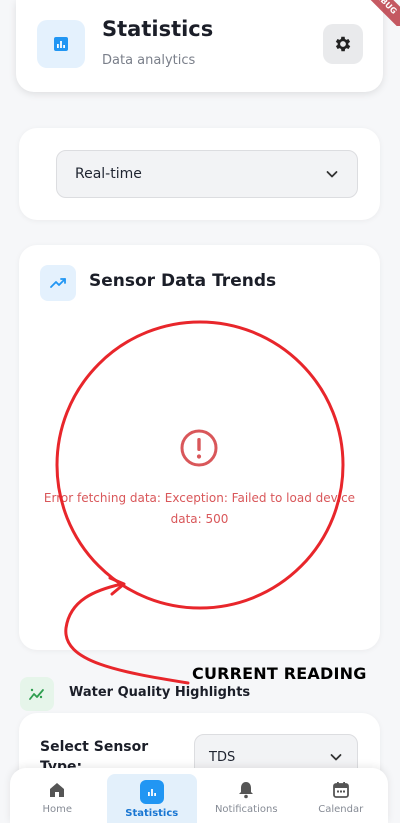 This screenshot has width=400, height=823. Describe the element at coordinates (37, 694) in the screenshot. I see `sparkle-chart-icon` at that location.